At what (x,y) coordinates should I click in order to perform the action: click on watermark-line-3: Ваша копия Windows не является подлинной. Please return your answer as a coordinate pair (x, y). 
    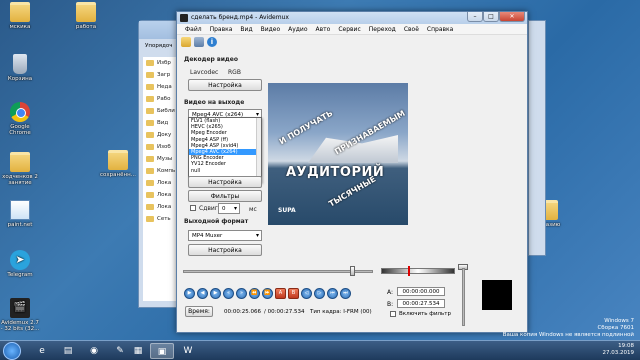
    Looking at the image, I should click on (568, 335).